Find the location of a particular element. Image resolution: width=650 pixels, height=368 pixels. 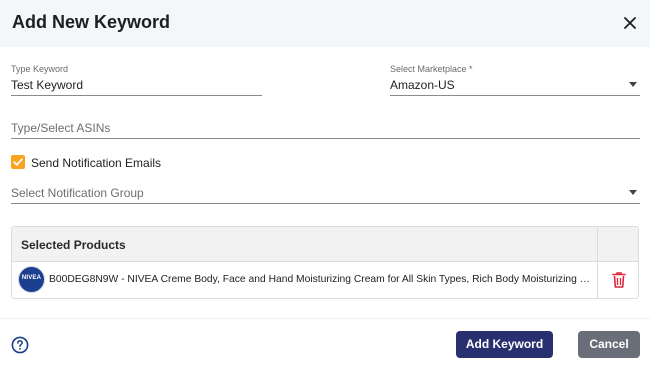

help-icon is located at coordinates (20, 345).